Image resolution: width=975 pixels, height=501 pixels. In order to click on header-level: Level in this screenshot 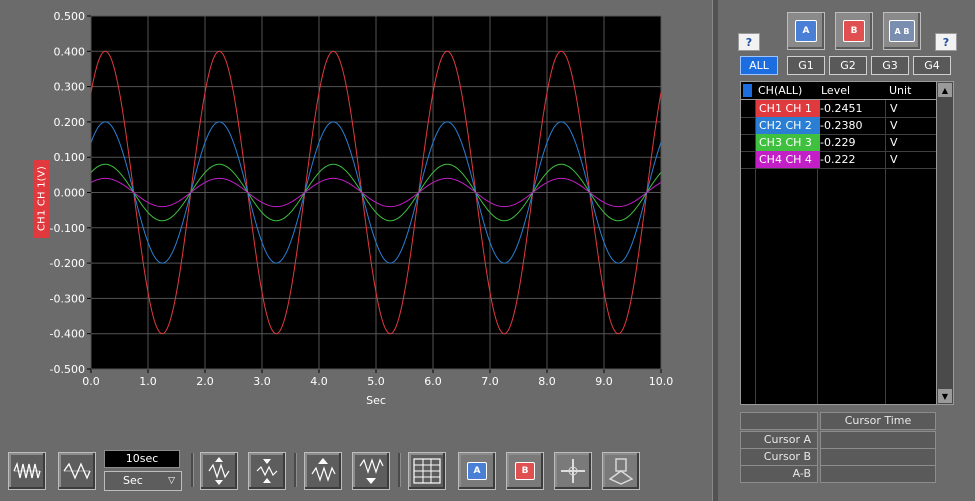, I will do `click(852, 90)`.